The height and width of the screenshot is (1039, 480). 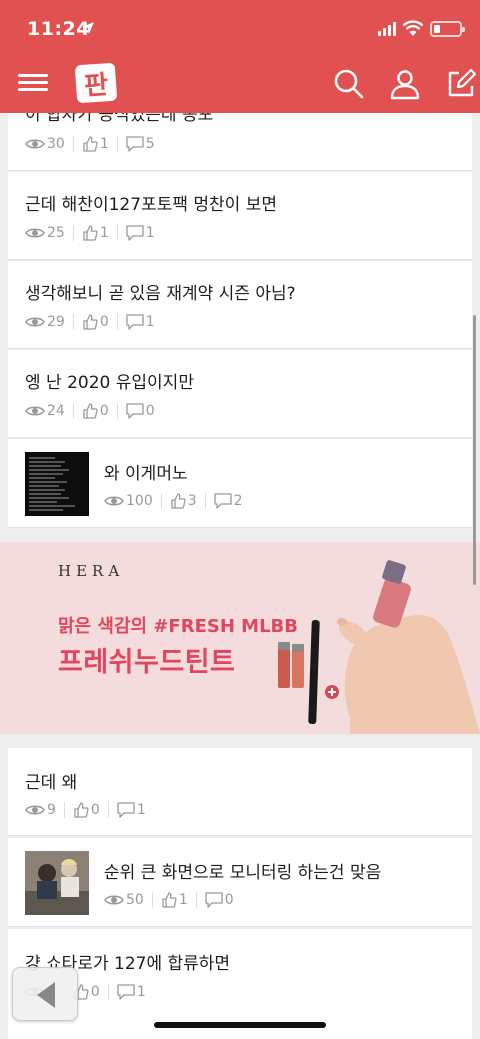 What do you see at coordinates (139, 501) in the screenshot?
I see `view-count: 100` at bounding box center [139, 501].